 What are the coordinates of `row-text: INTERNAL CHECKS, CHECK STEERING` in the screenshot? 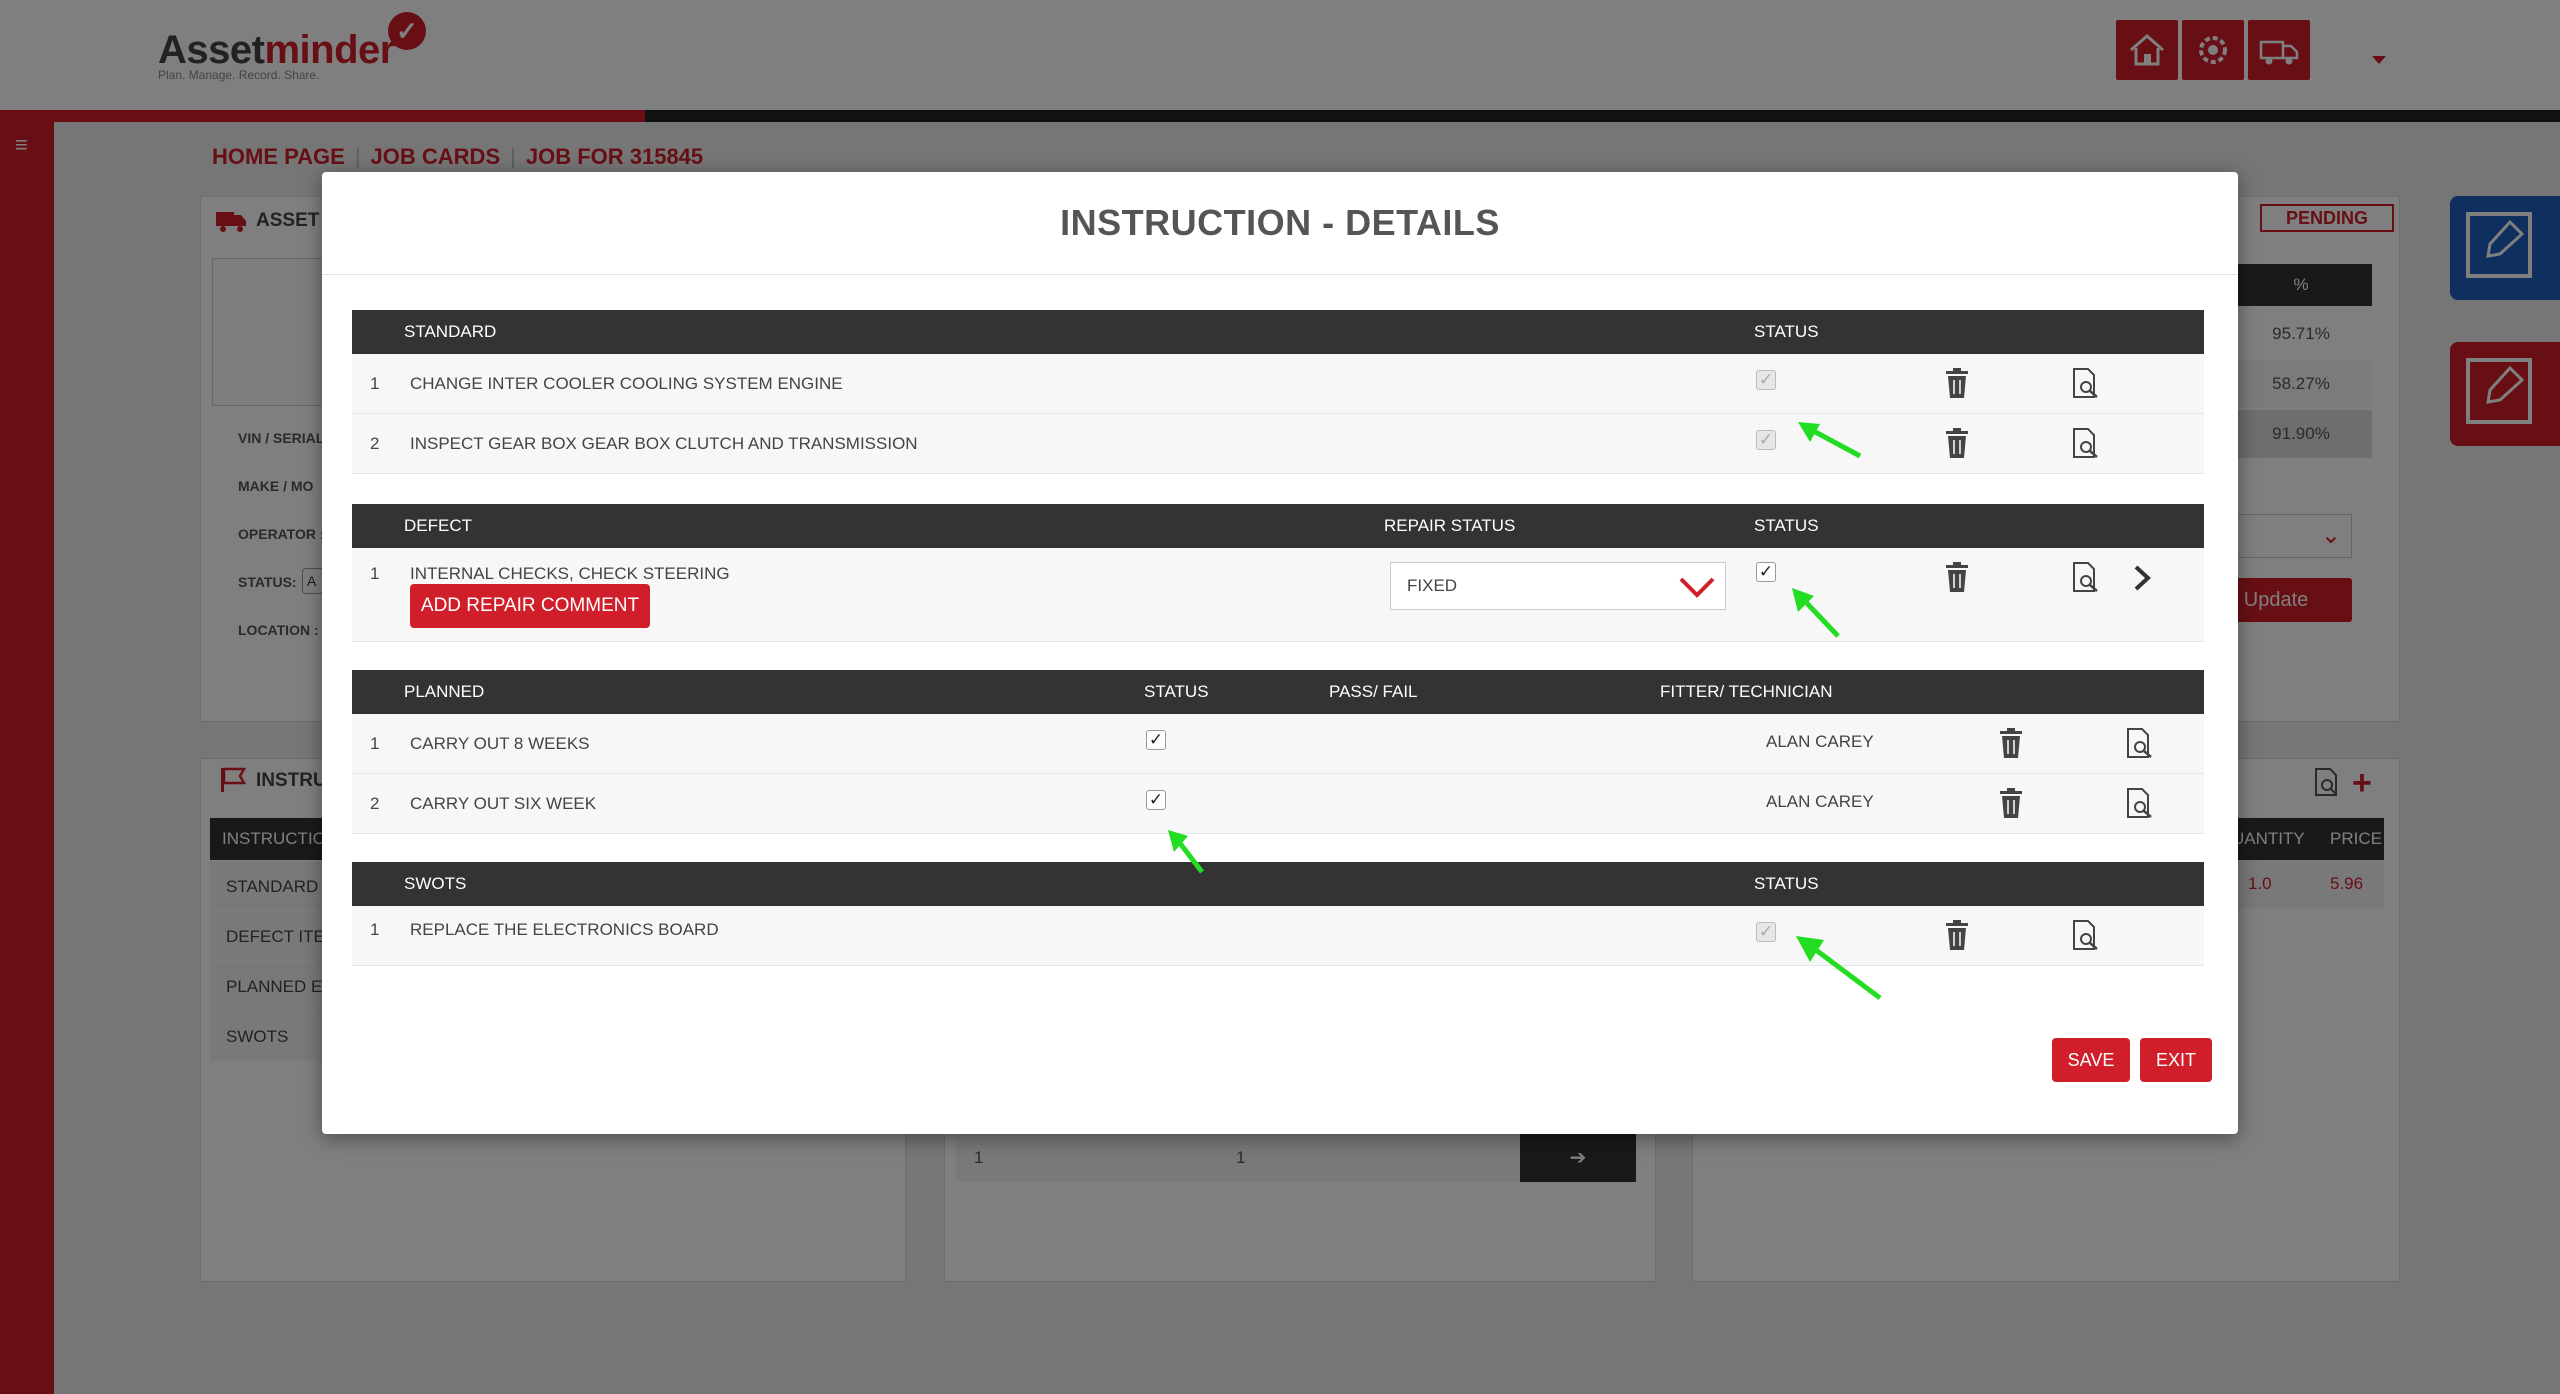 It's located at (570, 573).